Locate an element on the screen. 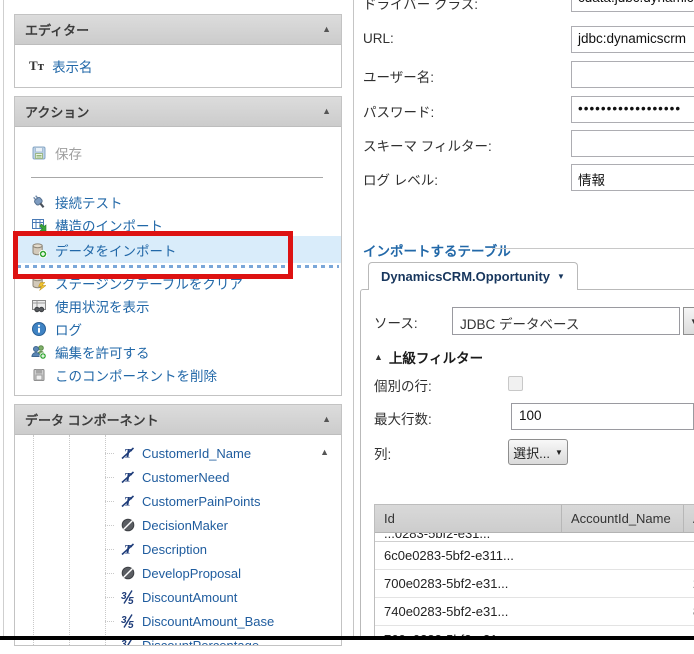 The image size is (694, 654). action-delete-component: このコンポーネントを削除 is located at coordinates (178, 374).